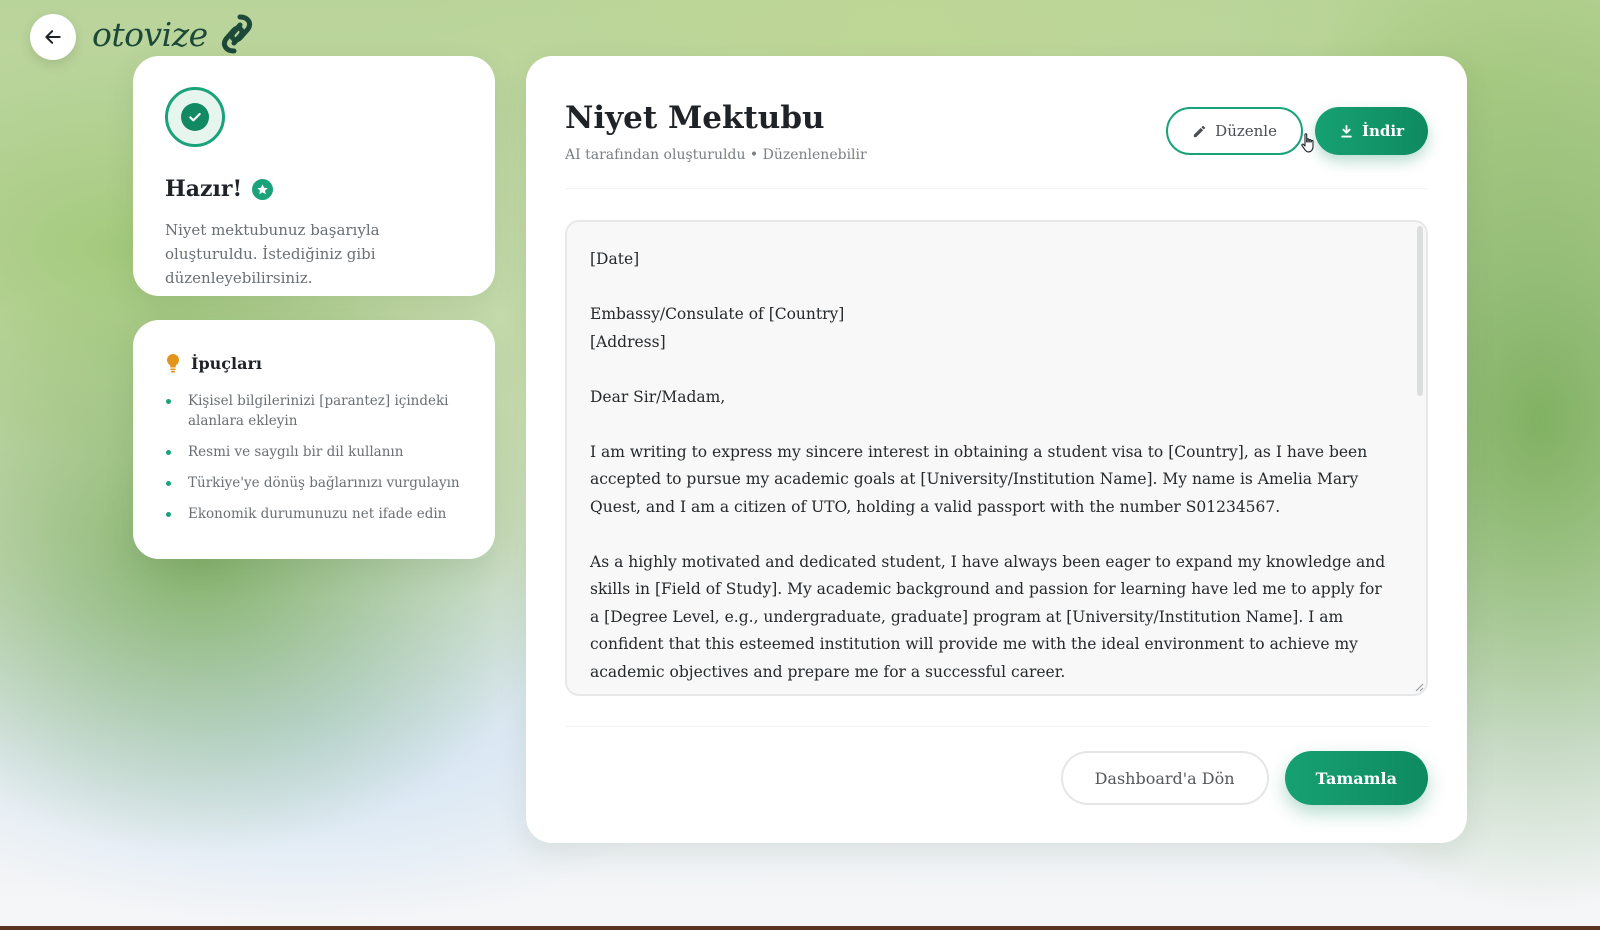 This screenshot has width=1600, height=930. Describe the element at coordinates (1346, 130) in the screenshot. I see `download-icon` at that location.